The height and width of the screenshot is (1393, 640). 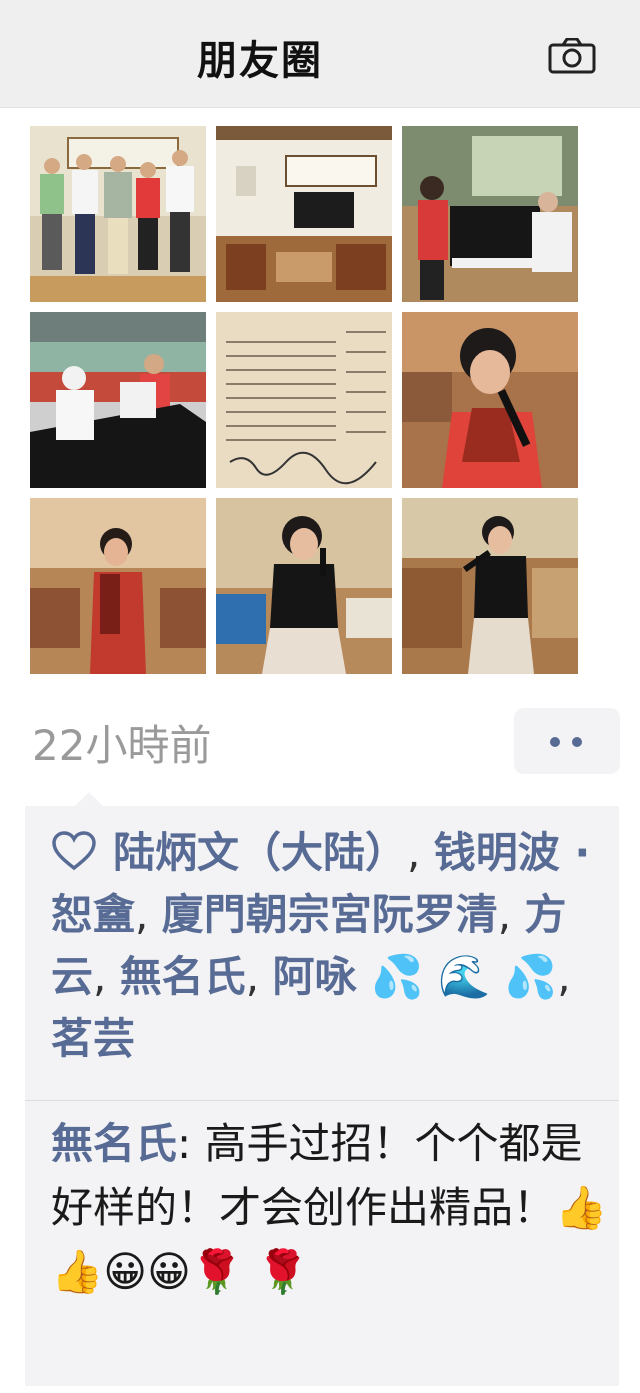 What do you see at coordinates (555, 742) in the screenshot?
I see `more-icon` at bounding box center [555, 742].